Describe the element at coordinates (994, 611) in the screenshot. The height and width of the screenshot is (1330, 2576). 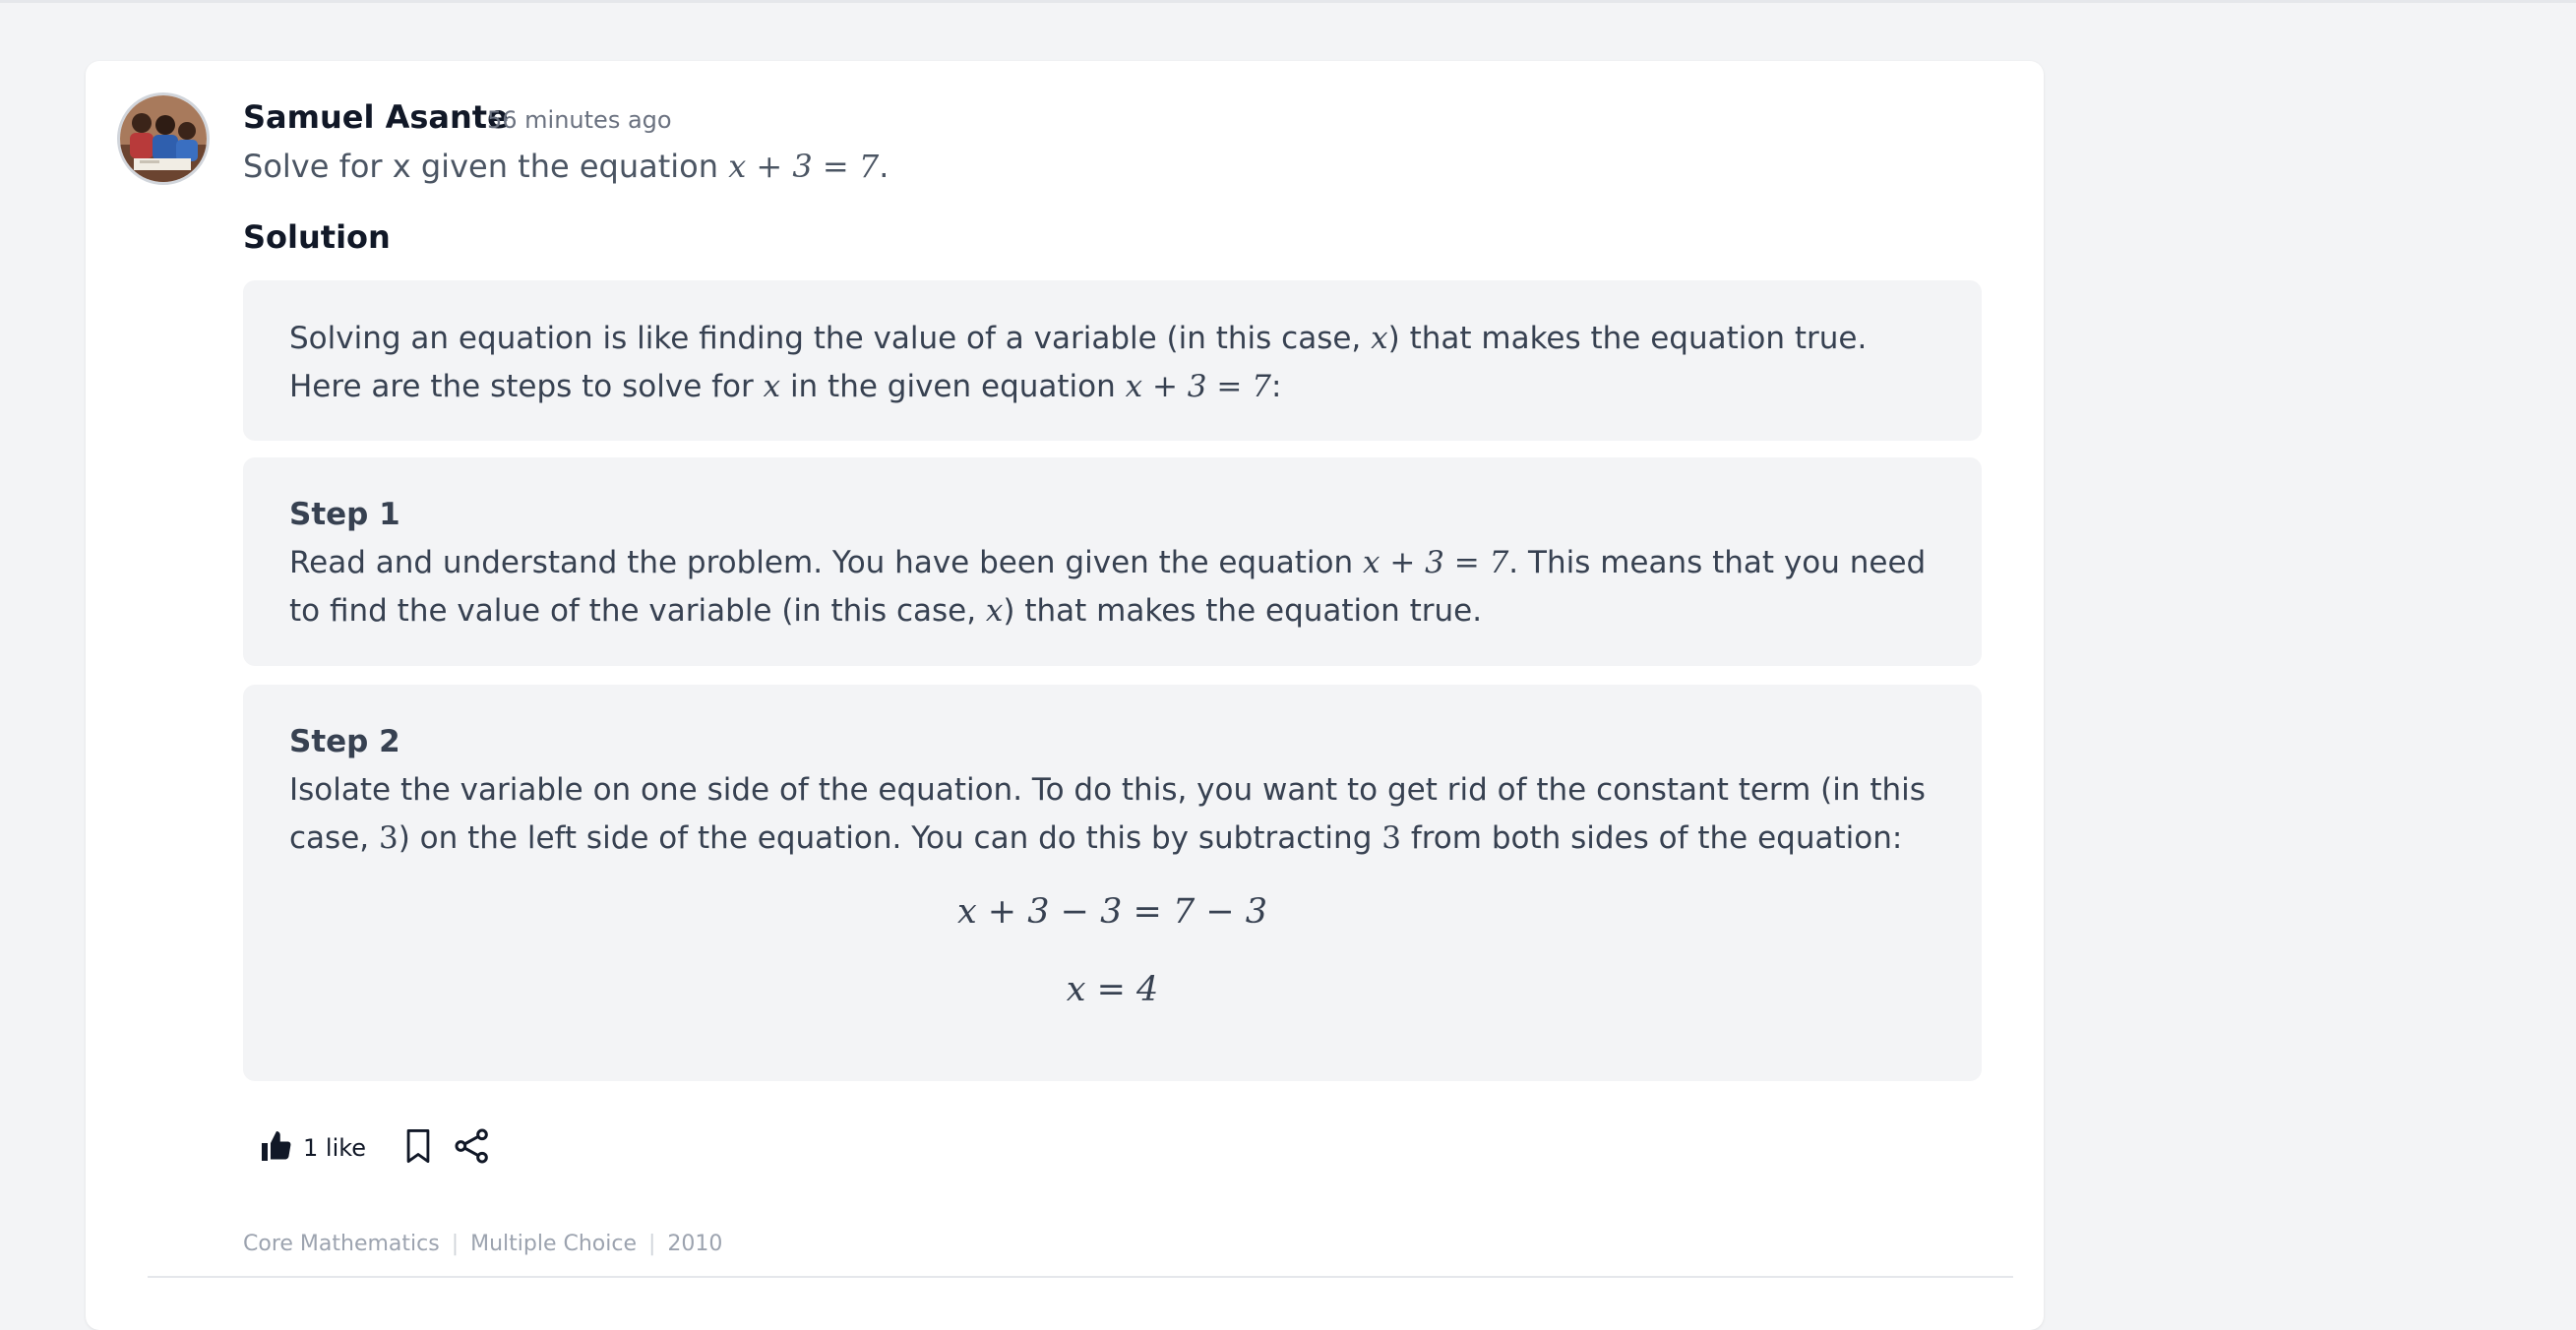
I see `step-1-variable: x` at that location.